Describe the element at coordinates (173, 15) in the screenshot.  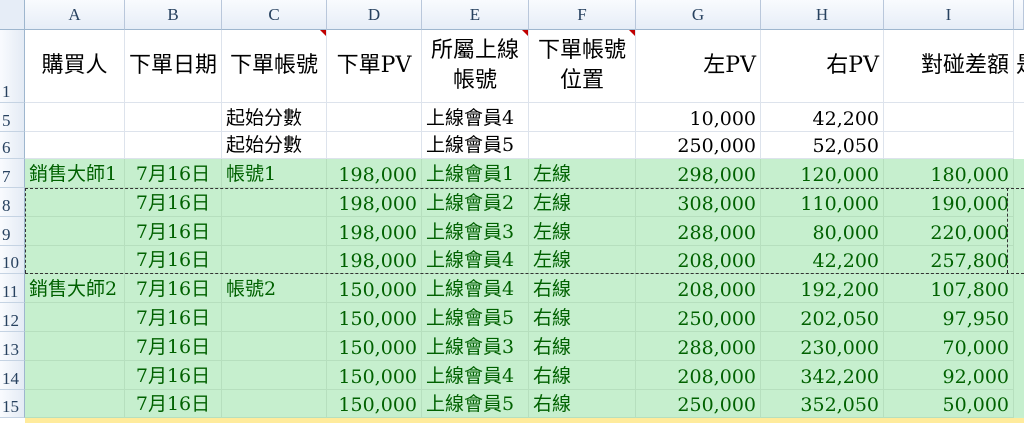
I see `column-header-b: B` at that location.